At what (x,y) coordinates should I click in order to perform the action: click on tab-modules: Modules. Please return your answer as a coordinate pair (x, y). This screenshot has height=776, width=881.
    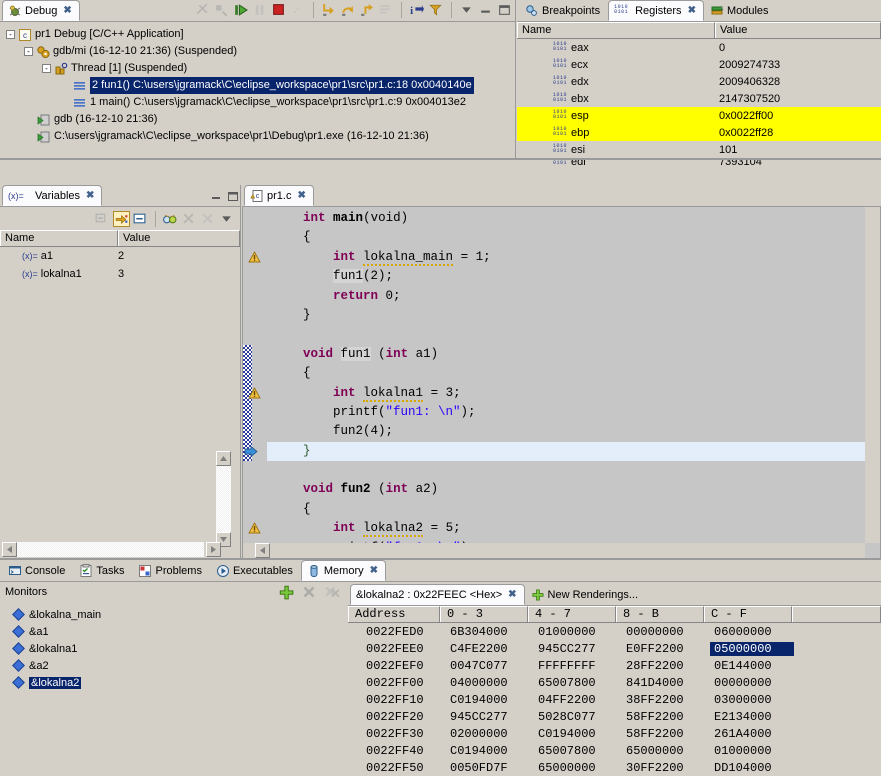
    Looking at the image, I should click on (740, 10).